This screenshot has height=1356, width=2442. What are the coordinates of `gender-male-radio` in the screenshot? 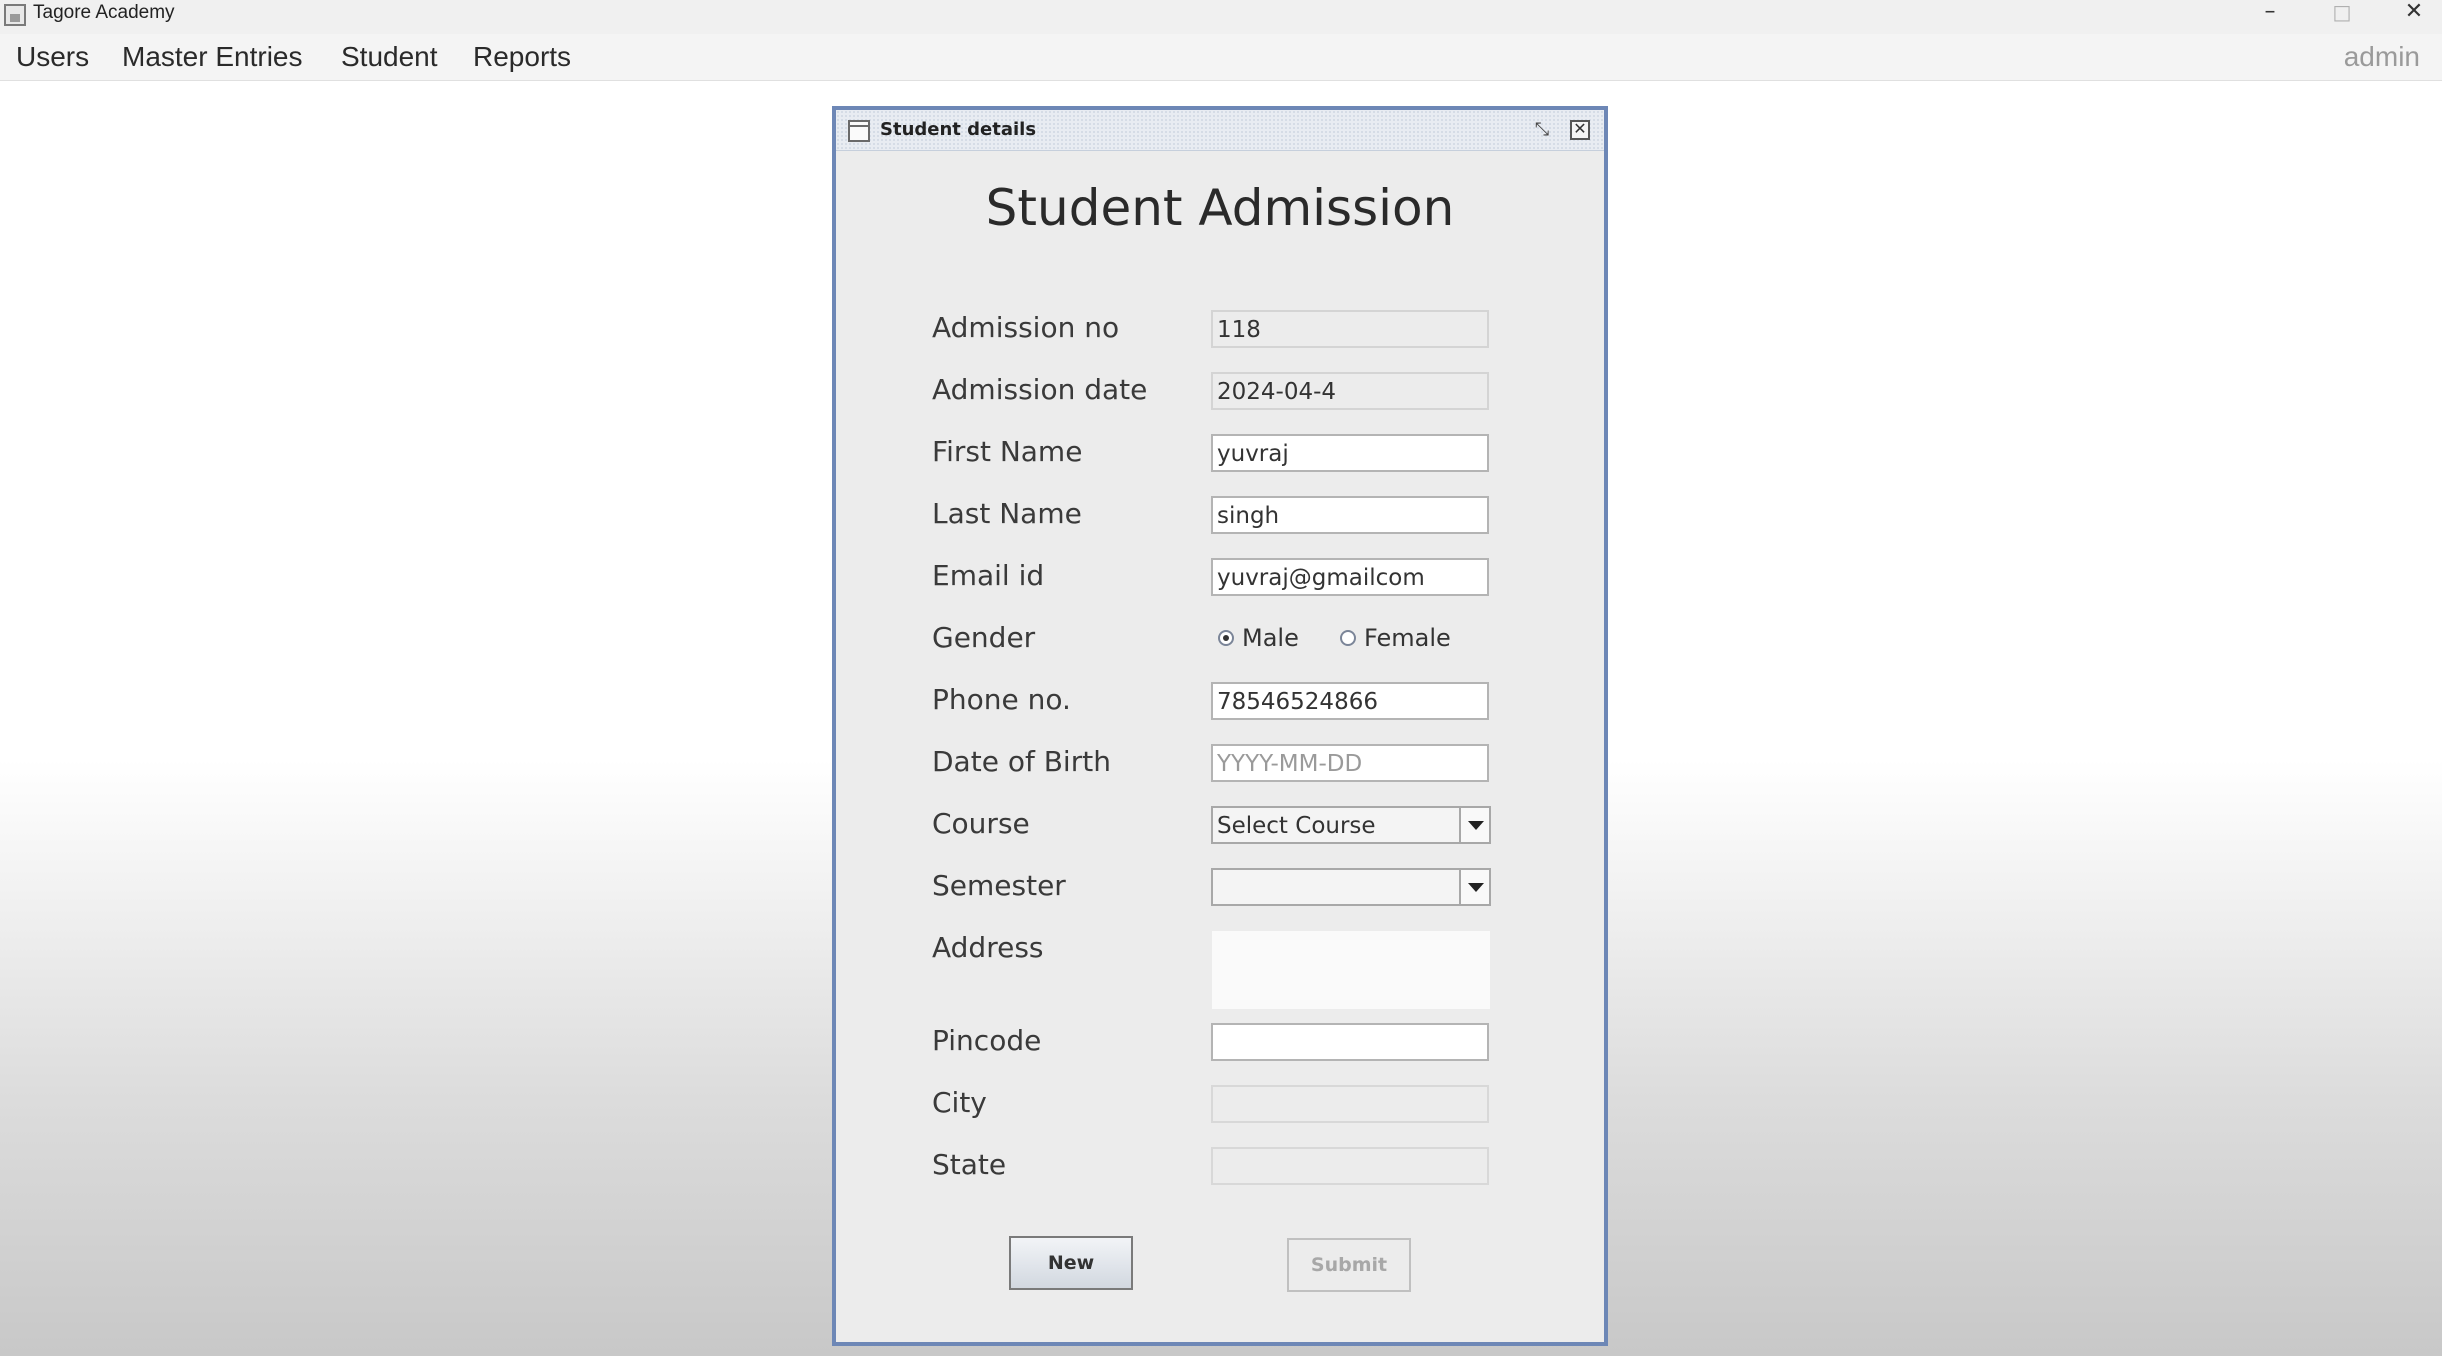 It's located at (1226, 638).